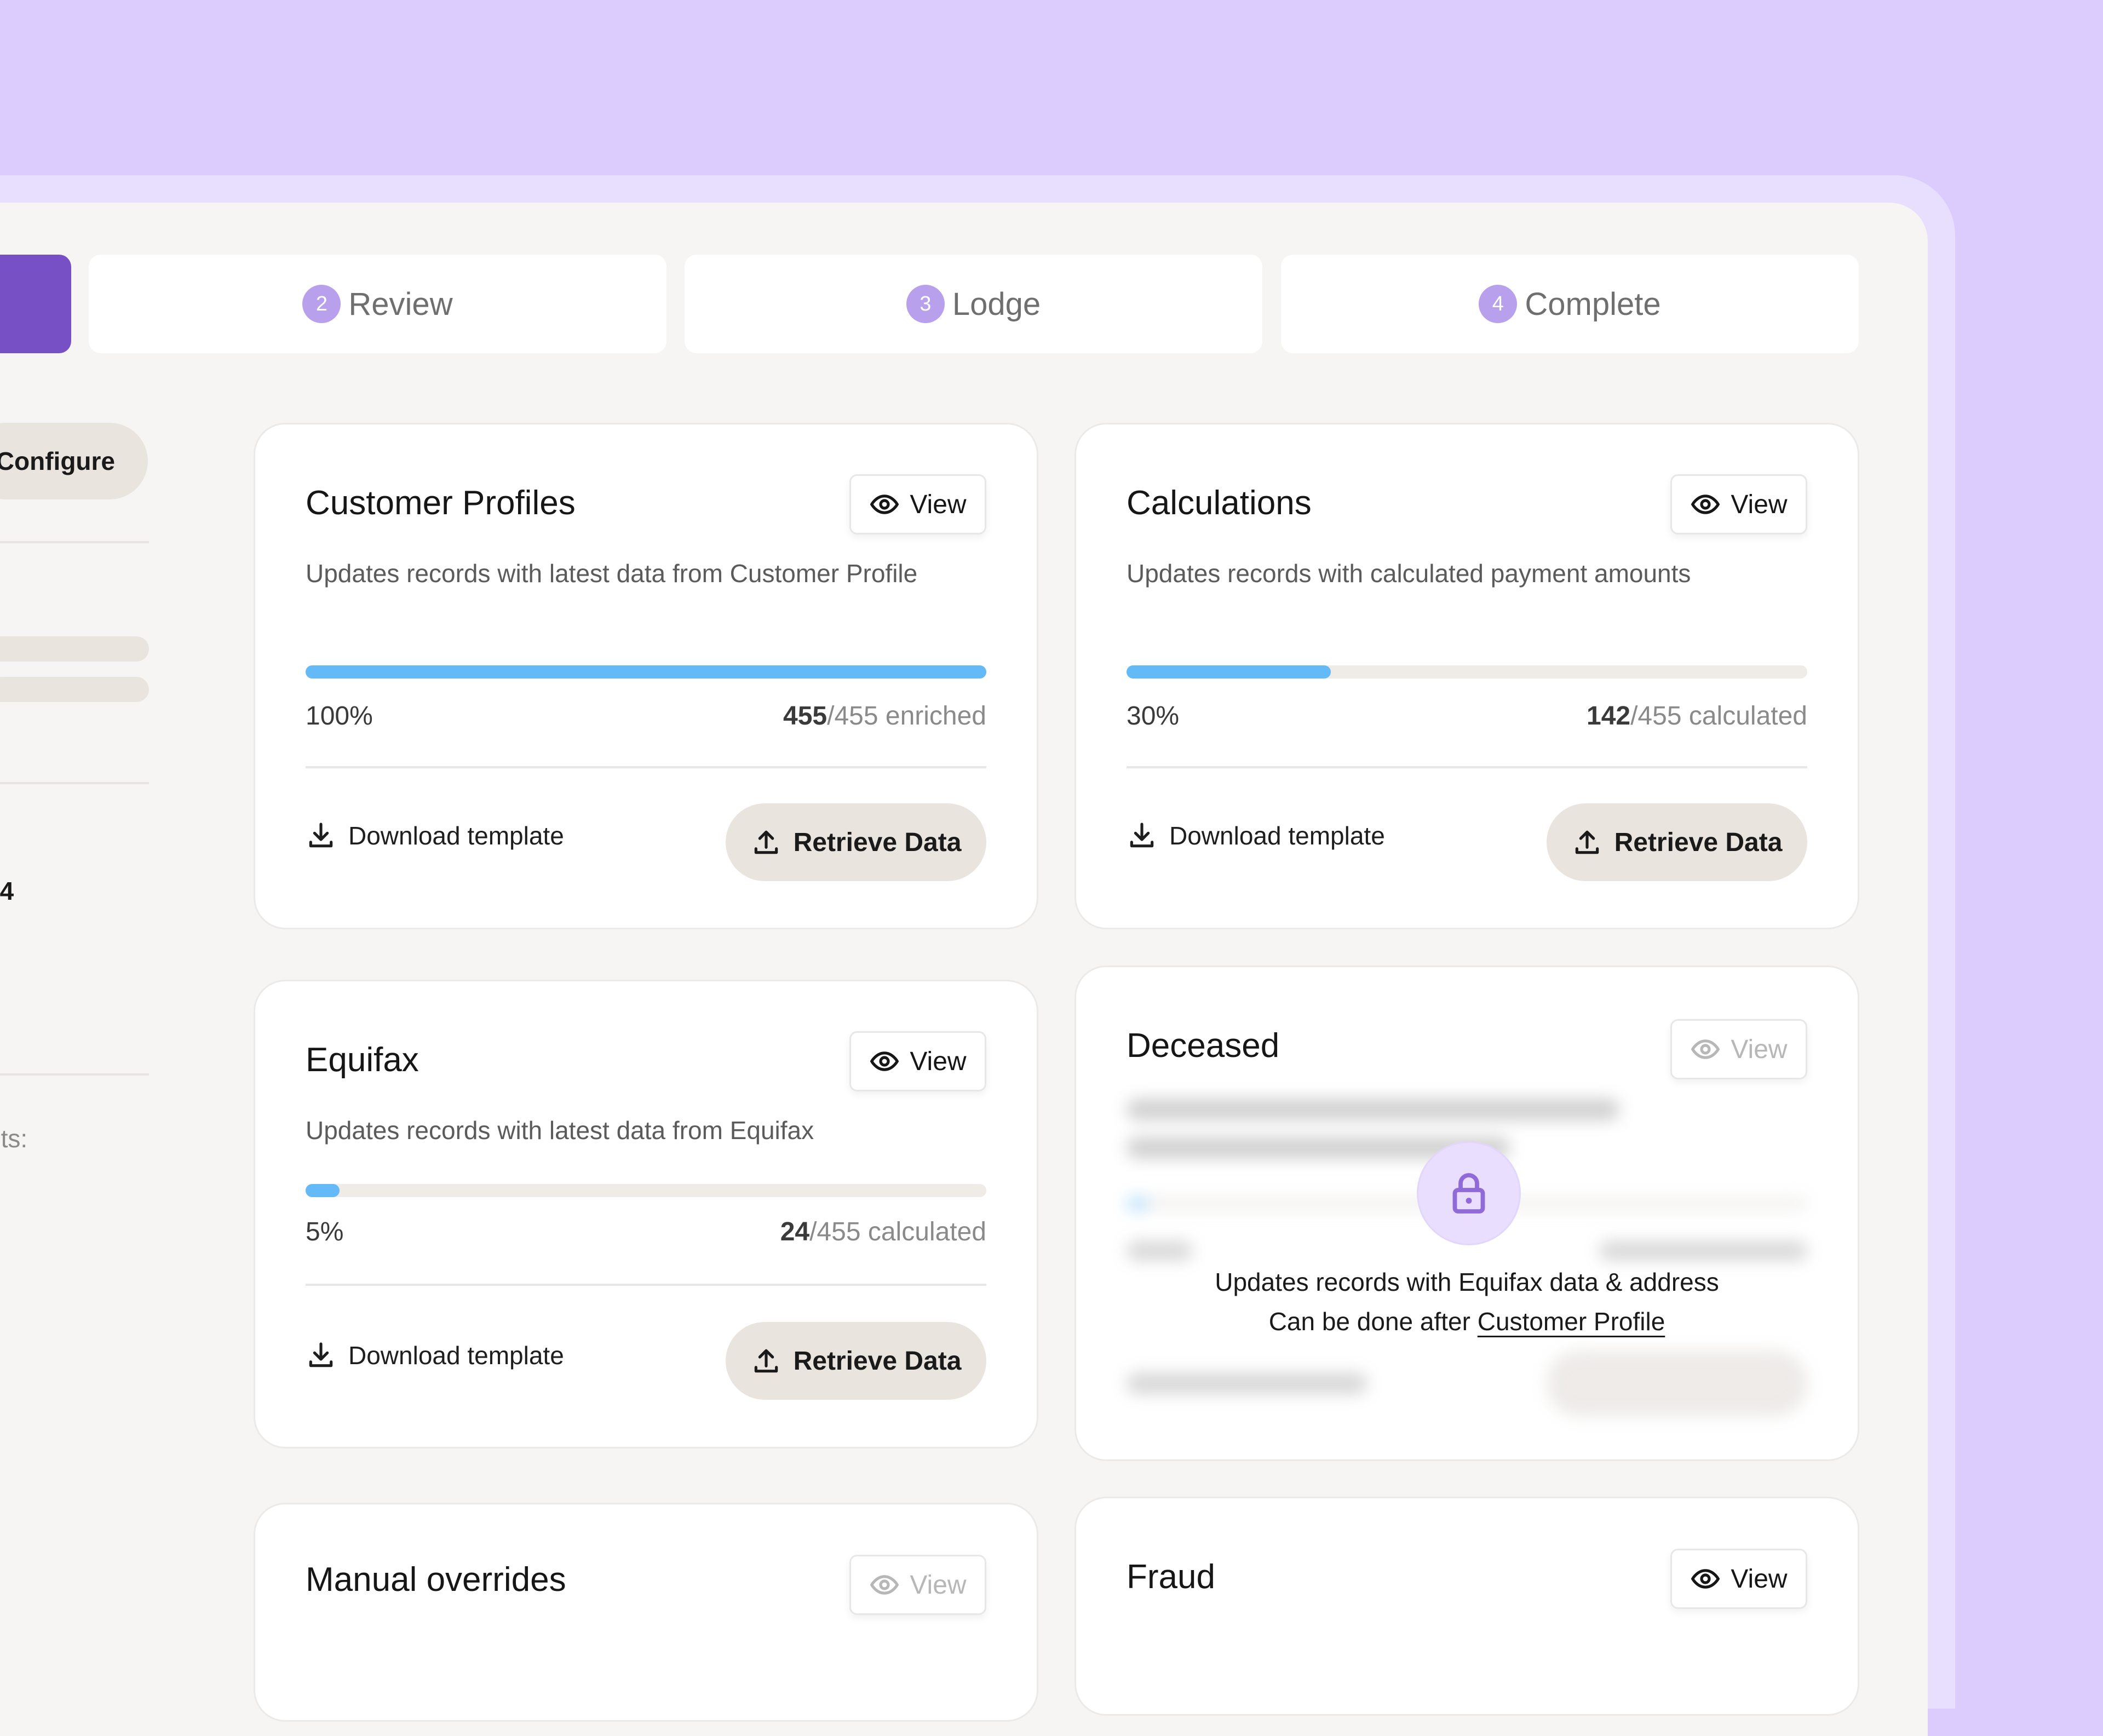 Image resolution: width=2103 pixels, height=1736 pixels. I want to click on sidebar-partial-label: nts:, so click(14, 1138).